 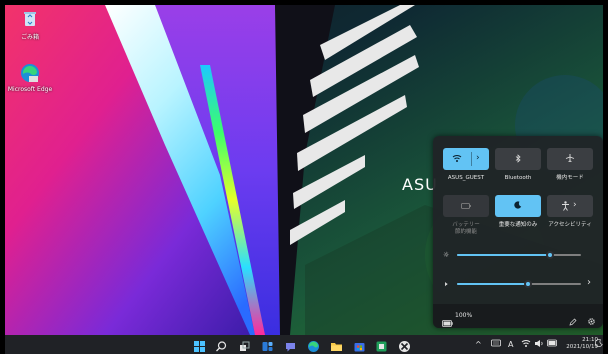 I want to click on volume-slider, so click(x=519, y=284).